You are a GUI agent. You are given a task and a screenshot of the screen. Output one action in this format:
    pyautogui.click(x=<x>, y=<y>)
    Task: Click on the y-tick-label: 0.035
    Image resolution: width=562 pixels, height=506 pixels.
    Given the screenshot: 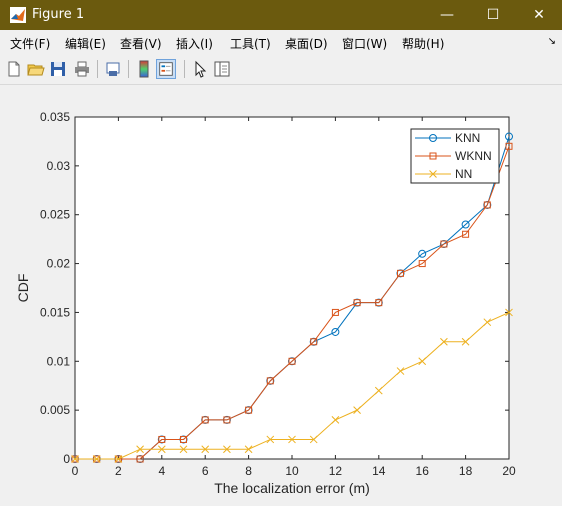 What is the action you would take?
    pyautogui.click(x=55, y=117)
    